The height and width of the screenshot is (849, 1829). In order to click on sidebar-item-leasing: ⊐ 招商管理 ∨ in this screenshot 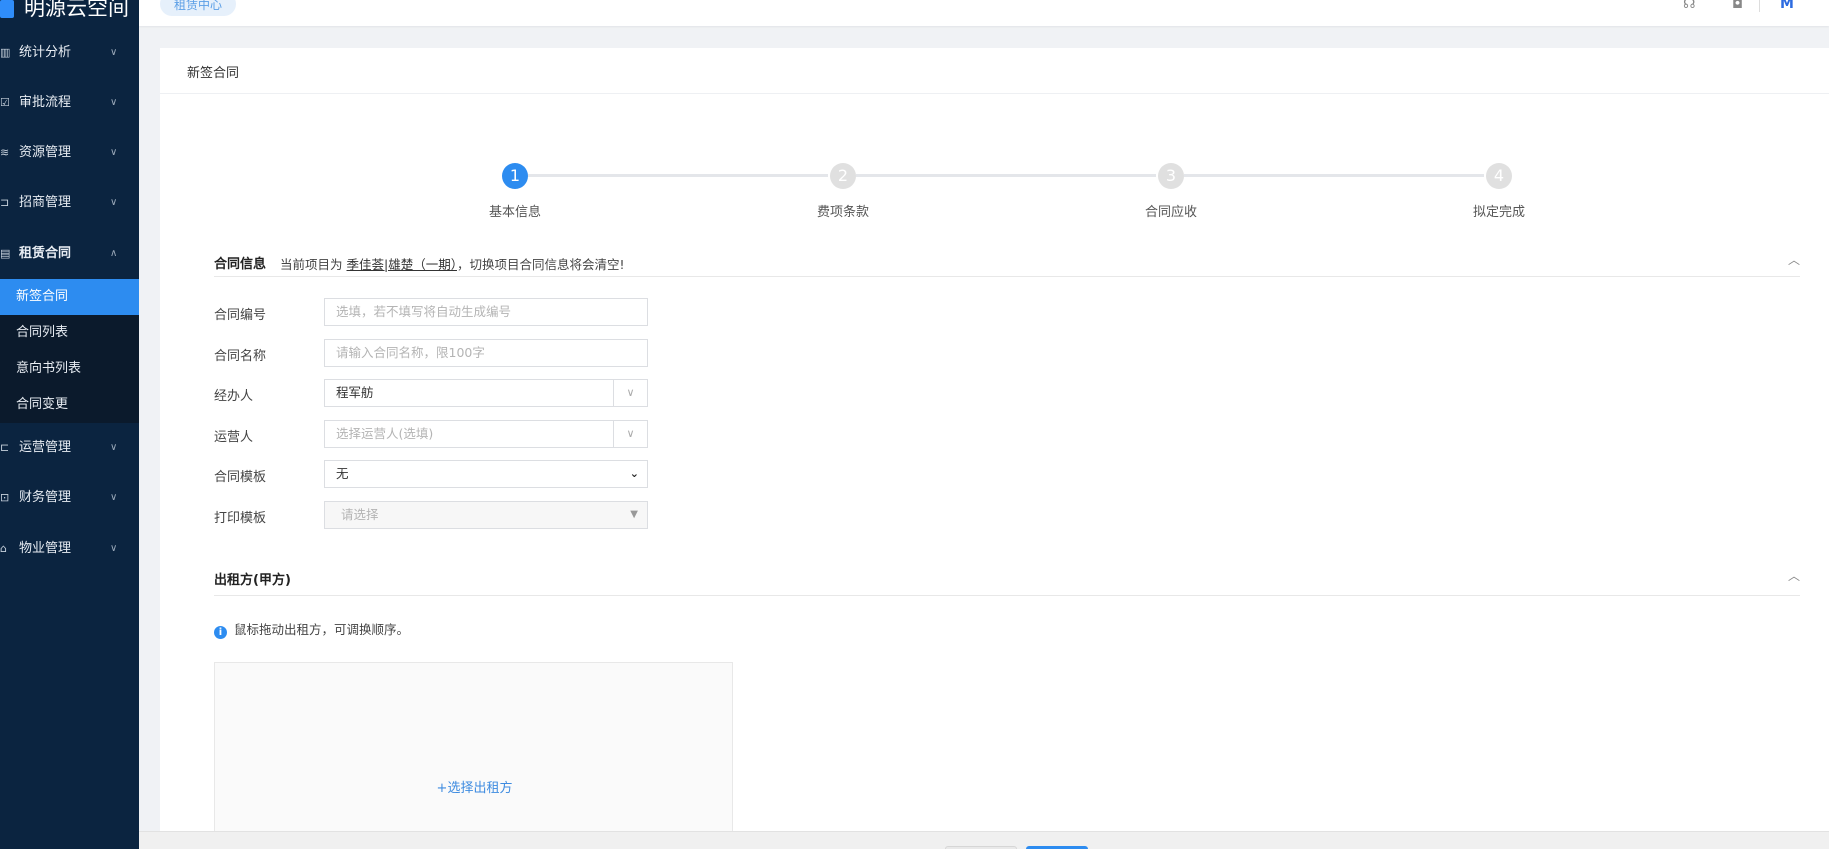, I will do `click(69, 203)`.